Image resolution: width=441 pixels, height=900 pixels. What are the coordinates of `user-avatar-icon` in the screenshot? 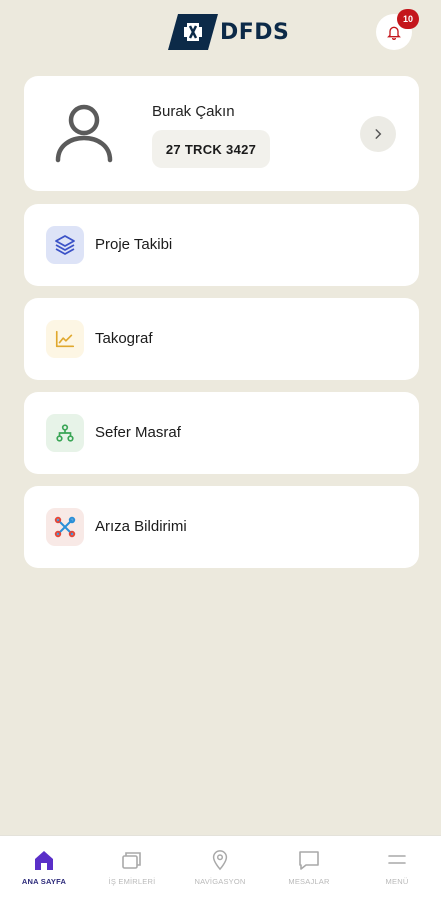 It's located at (84, 133).